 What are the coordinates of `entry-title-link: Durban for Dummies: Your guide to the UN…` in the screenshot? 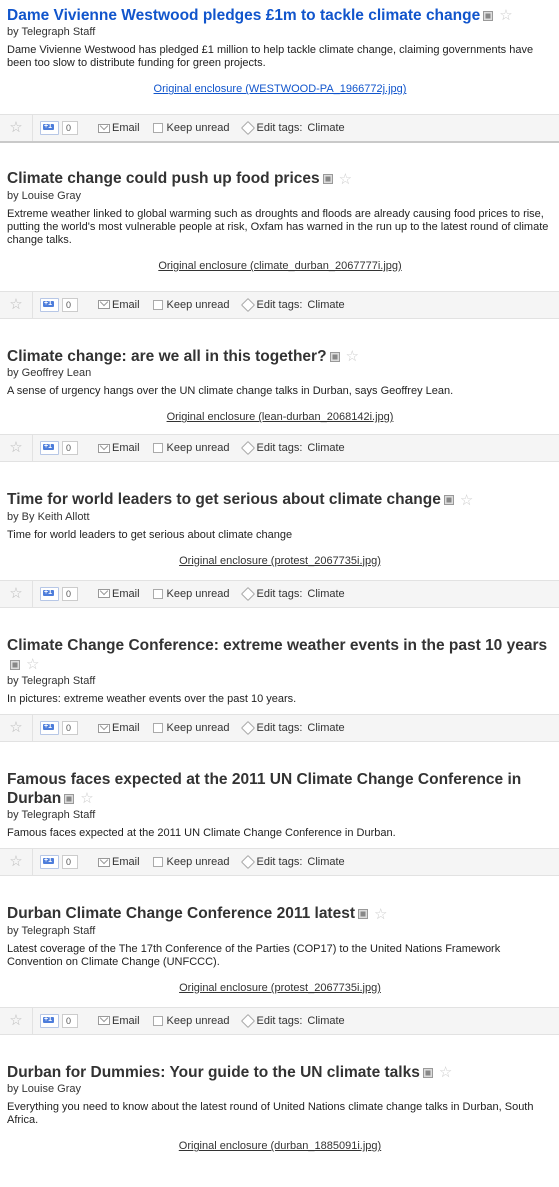 It's located at (213, 1072).